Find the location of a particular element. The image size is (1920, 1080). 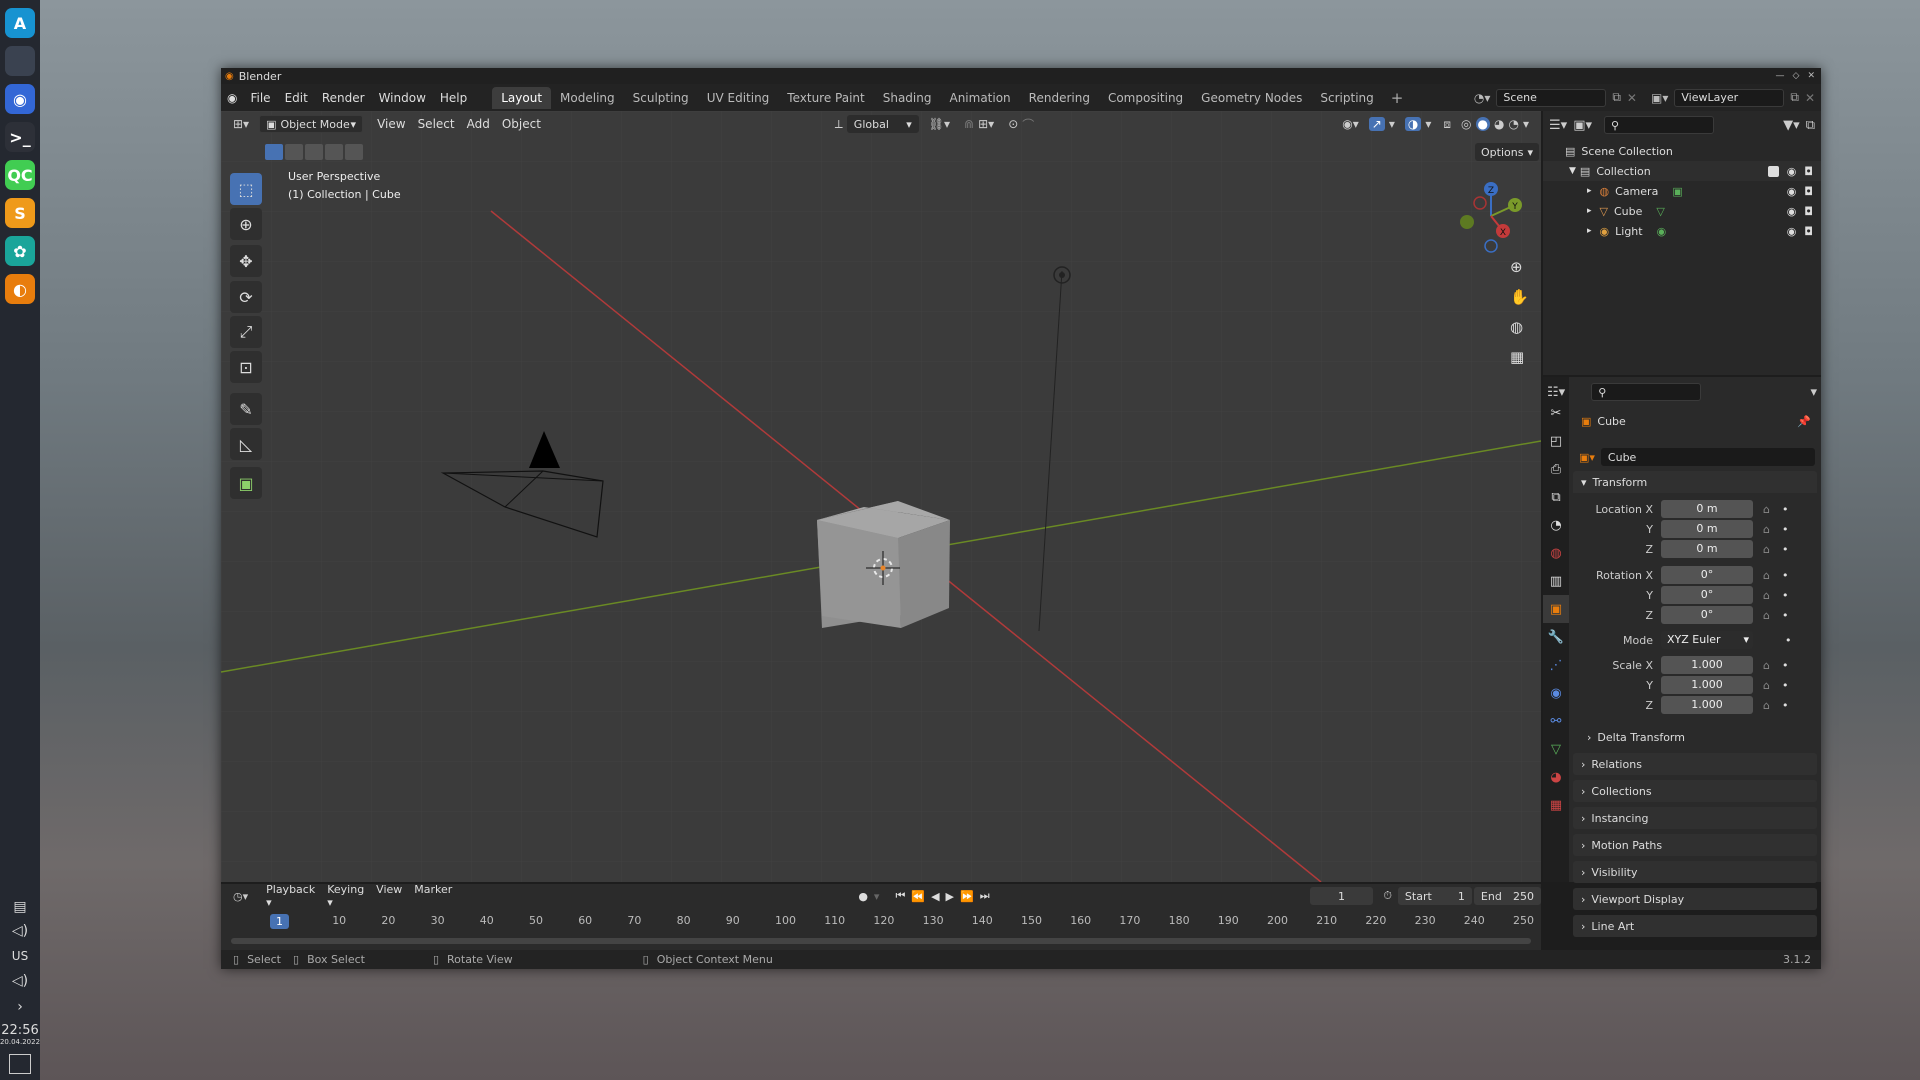

menu-help: Help is located at coordinates (453, 98).